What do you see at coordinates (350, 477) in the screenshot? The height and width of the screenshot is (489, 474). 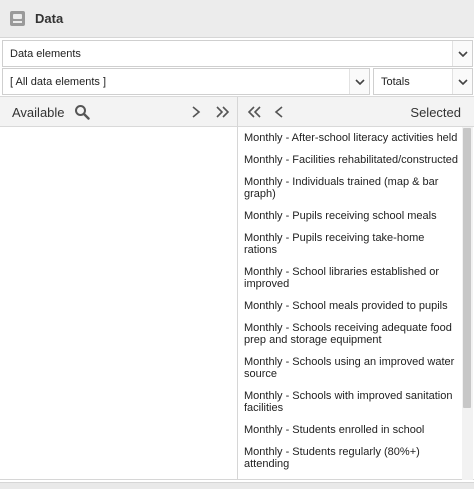 I see `selected-list-item: Monthly - Take-home rations provided` at bounding box center [350, 477].